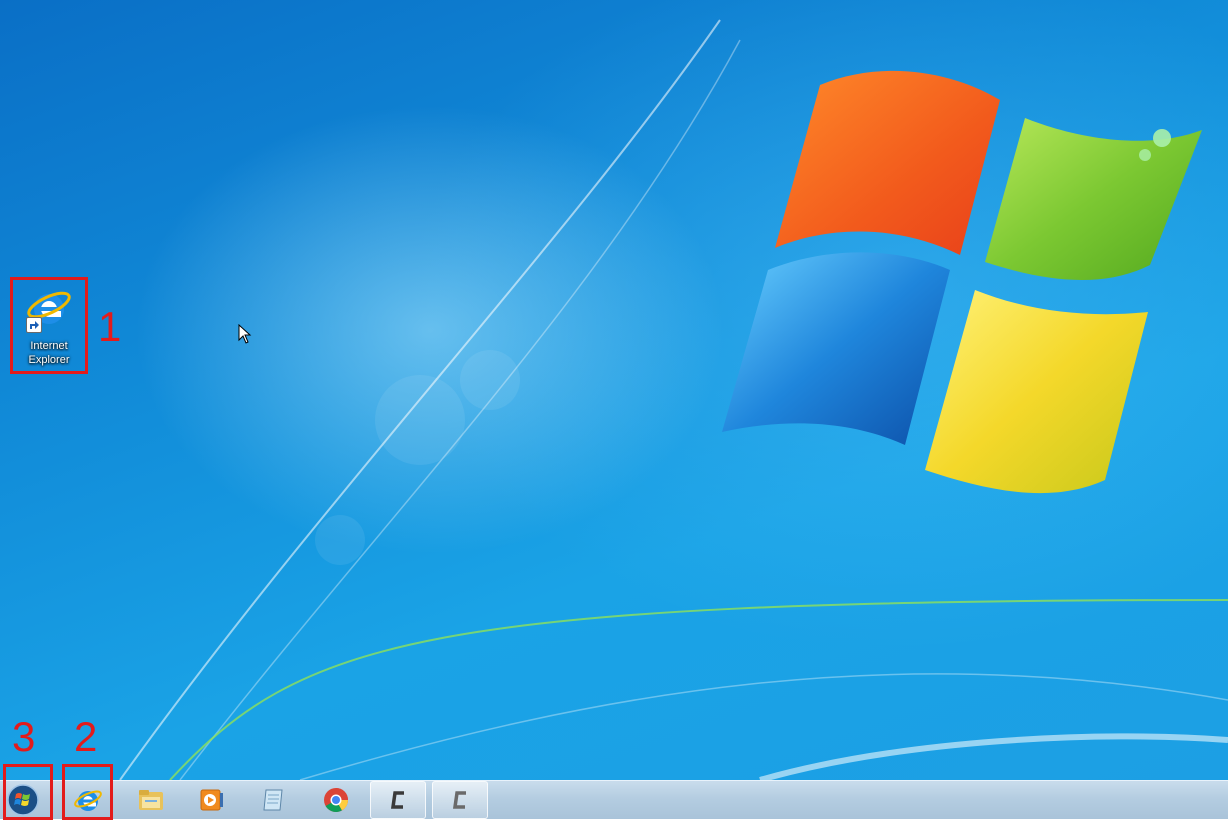  What do you see at coordinates (245, 334) in the screenshot?
I see `mouse-cursor-icon` at bounding box center [245, 334].